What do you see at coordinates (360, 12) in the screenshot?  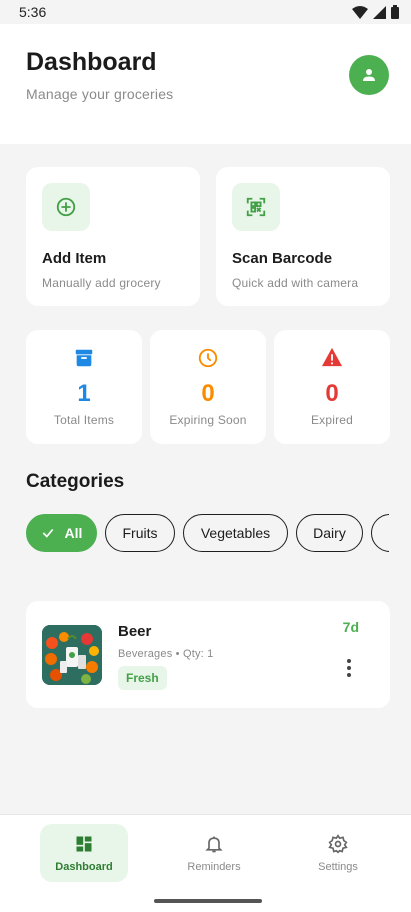 I see `wifi-icon` at bounding box center [360, 12].